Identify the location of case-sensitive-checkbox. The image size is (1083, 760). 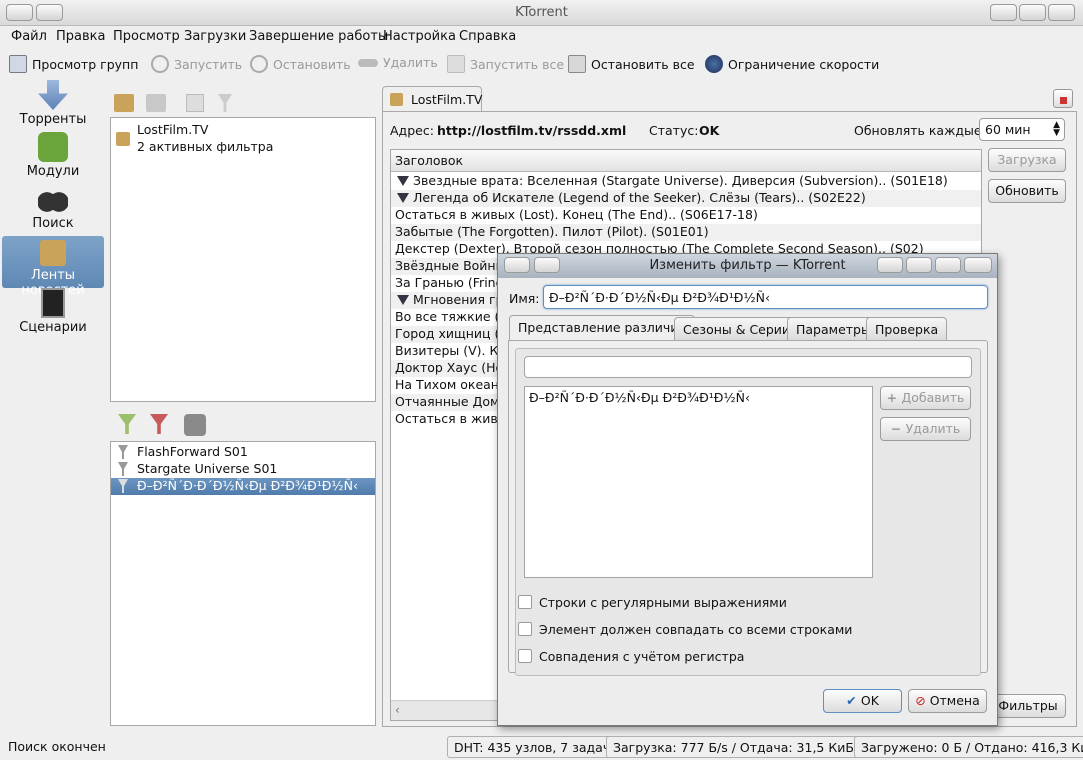
(525, 656).